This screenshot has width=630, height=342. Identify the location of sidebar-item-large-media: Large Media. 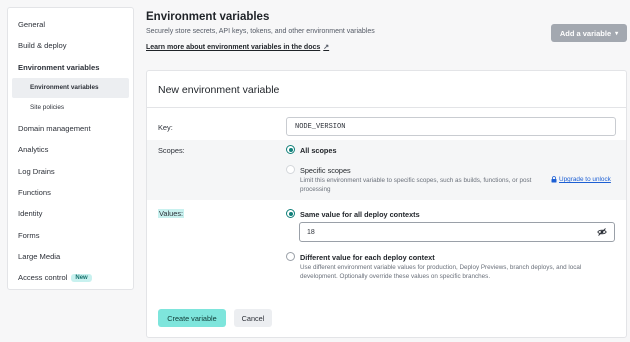
(70, 256).